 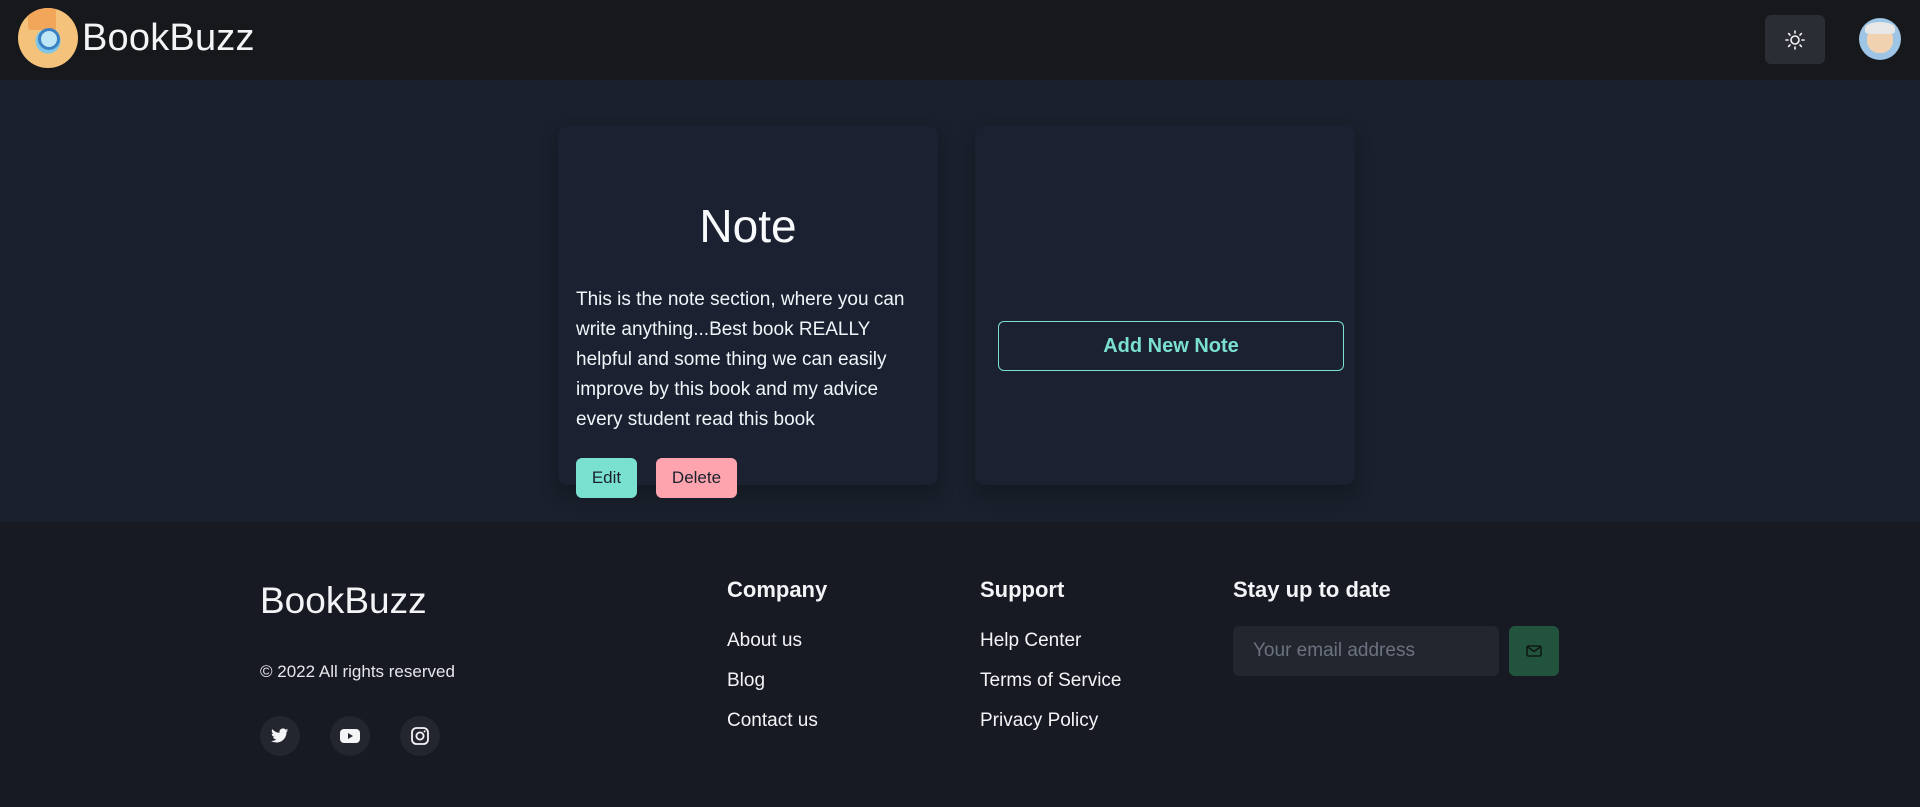 What do you see at coordinates (168, 37) in the screenshot?
I see `brand-name: BookBuzz` at bounding box center [168, 37].